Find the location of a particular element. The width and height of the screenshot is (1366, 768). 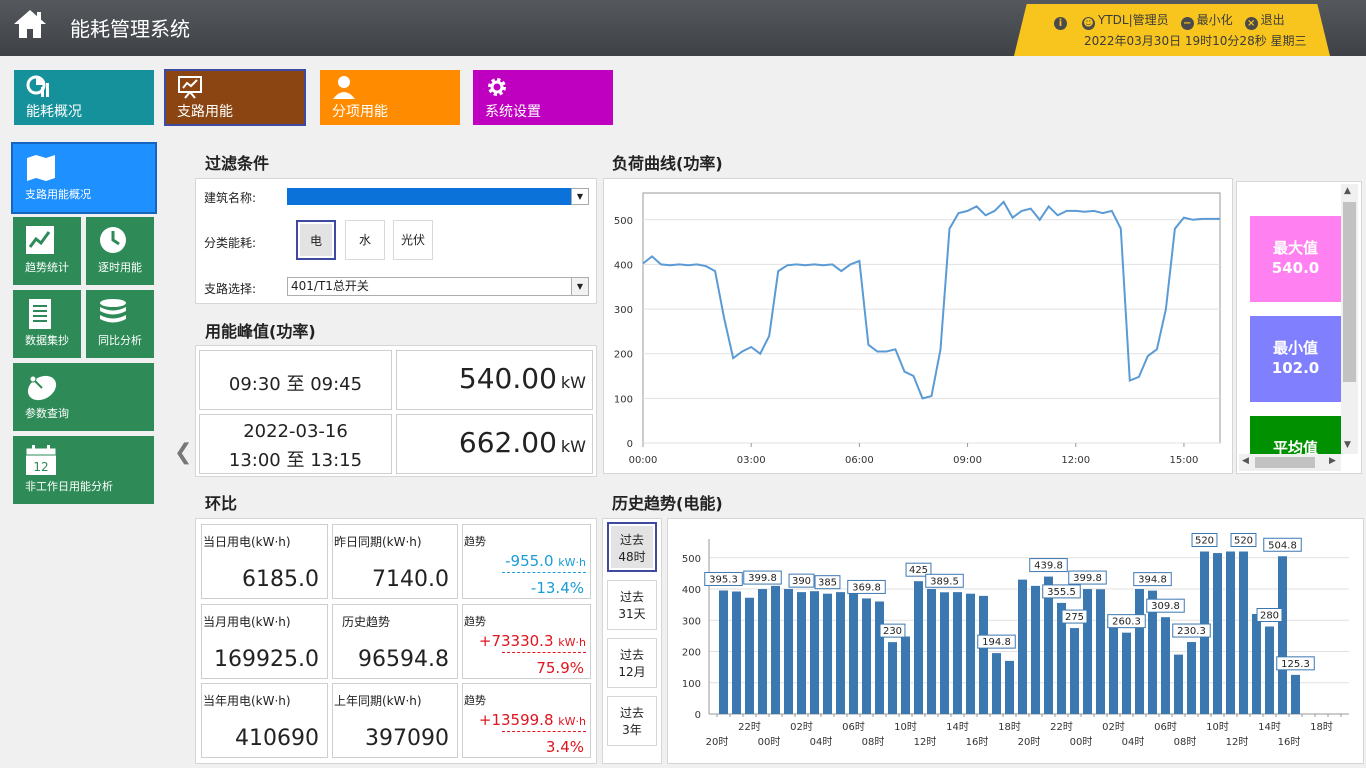

minus-icon: − is located at coordinates (1187, 23).